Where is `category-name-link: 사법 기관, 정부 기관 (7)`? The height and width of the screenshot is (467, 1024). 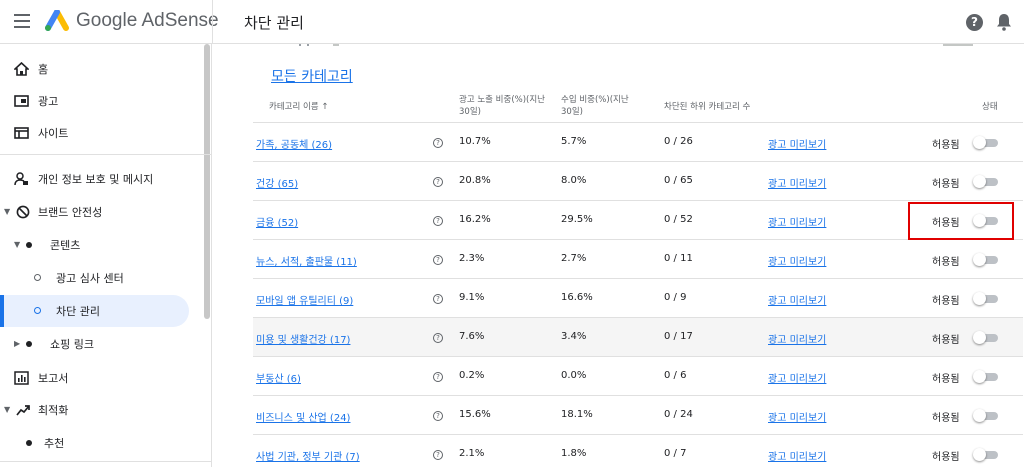 category-name-link: 사법 기관, 정부 기관 (7) is located at coordinates (308, 455).